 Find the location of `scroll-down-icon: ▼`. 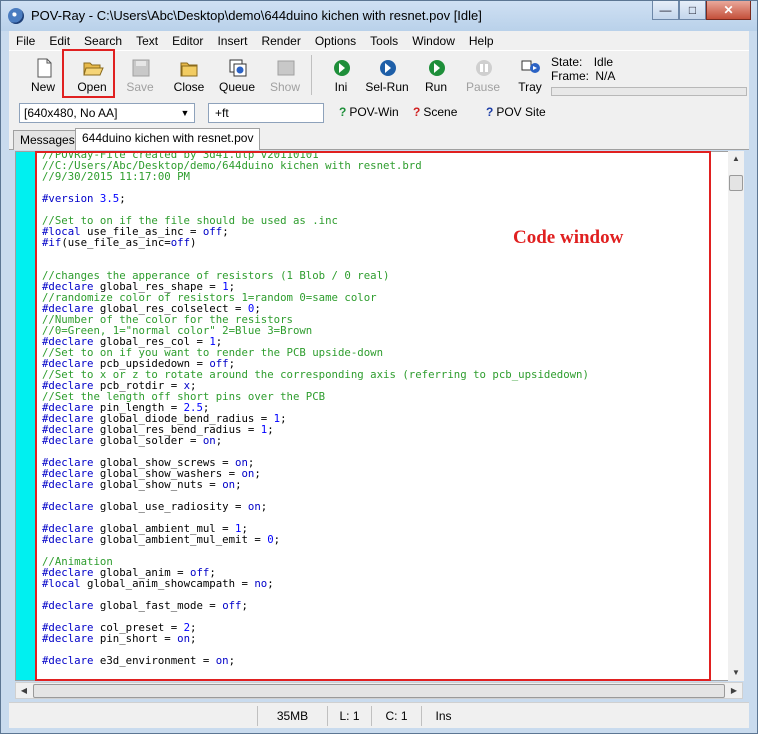

scroll-down-icon: ▼ is located at coordinates (736, 673).